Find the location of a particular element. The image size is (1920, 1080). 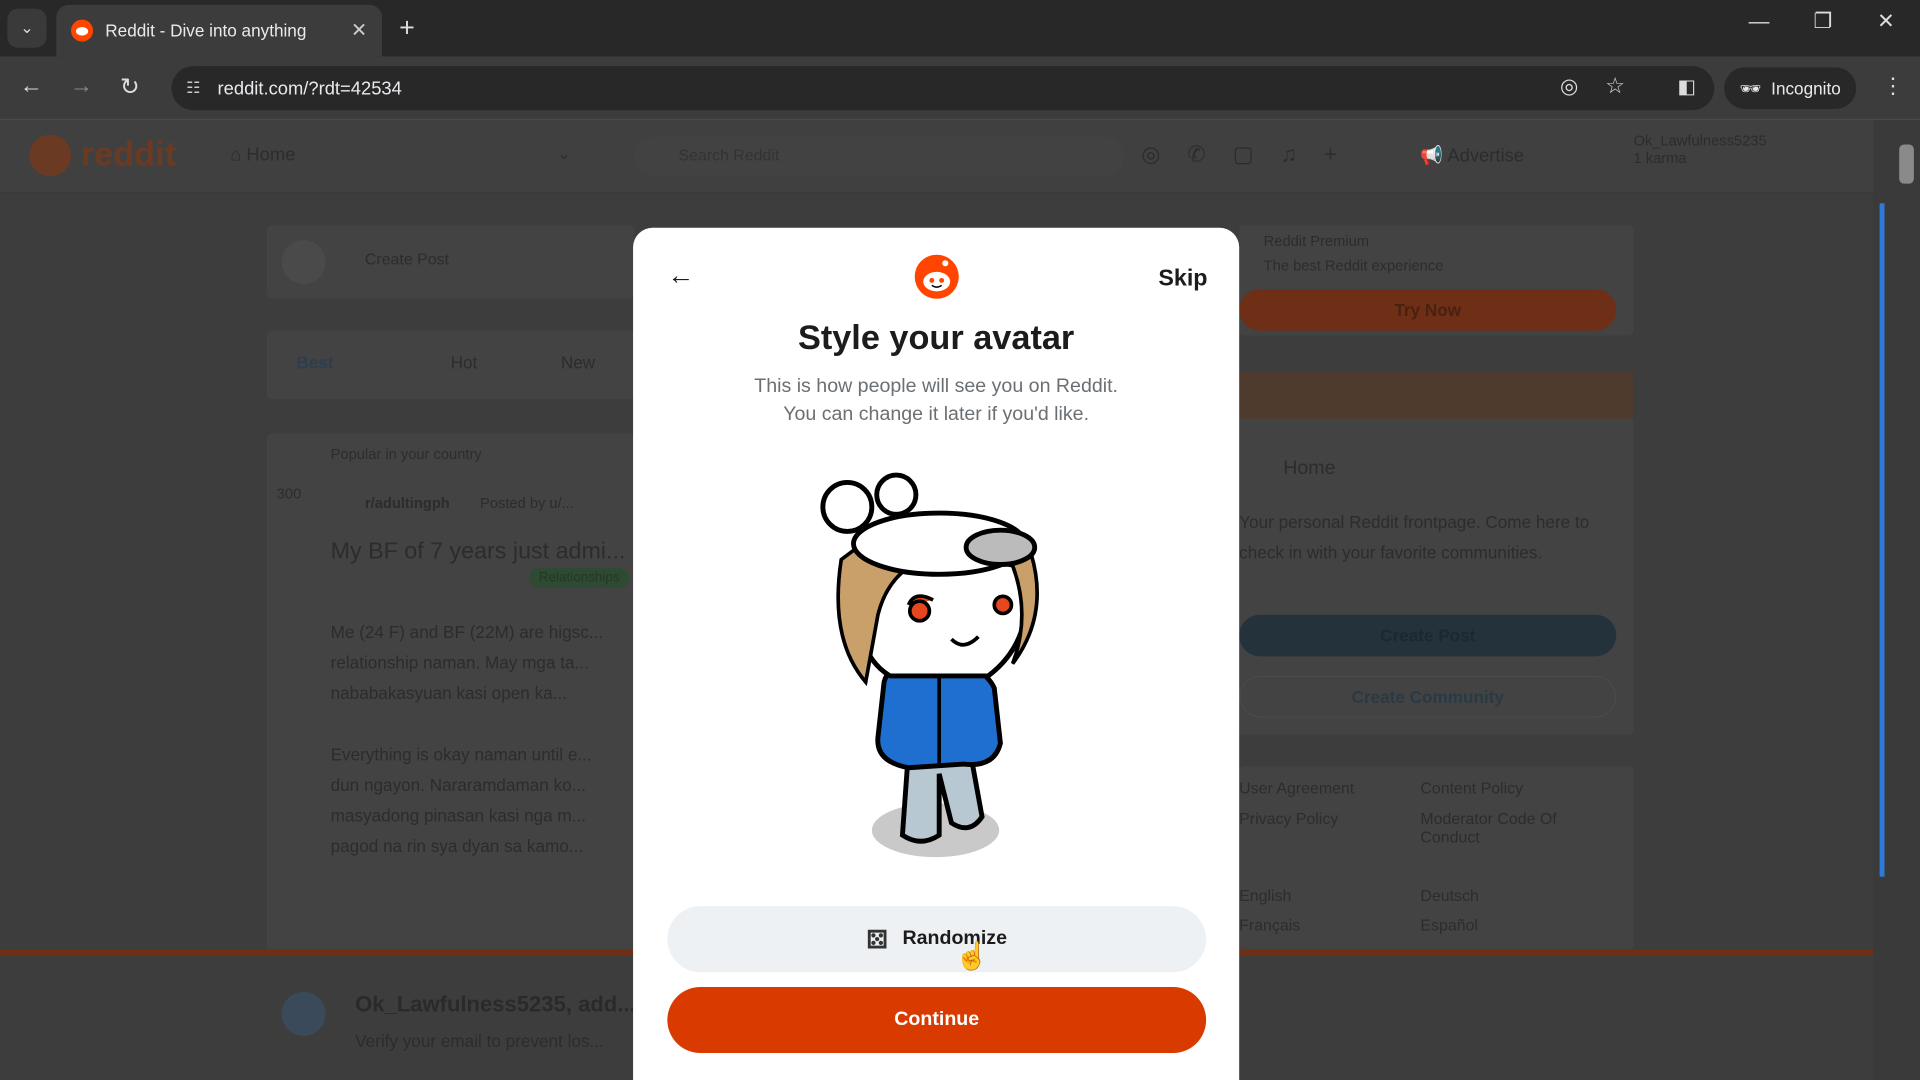

skip-button: Skip is located at coordinates (1182, 279).